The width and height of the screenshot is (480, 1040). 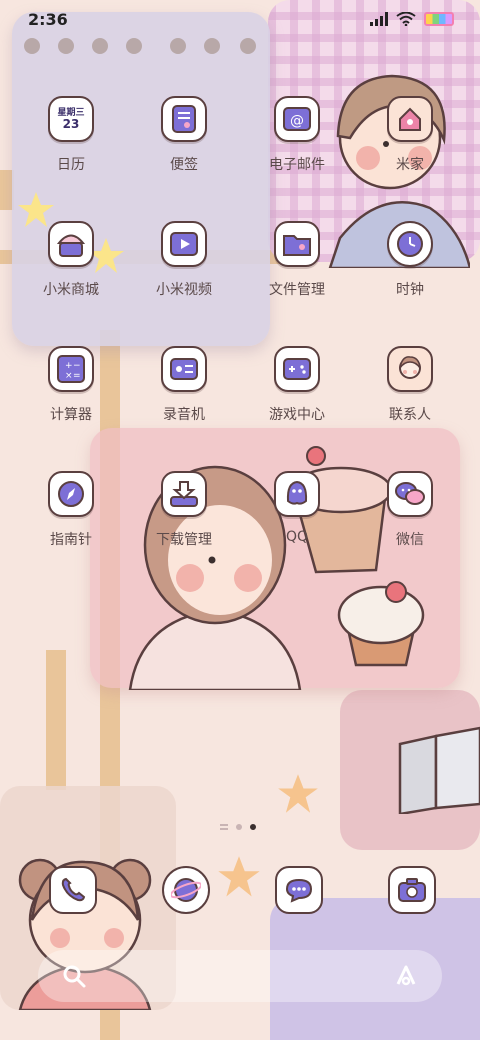 What do you see at coordinates (410, 290) in the screenshot?
I see `app-label: 时钟` at bounding box center [410, 290].